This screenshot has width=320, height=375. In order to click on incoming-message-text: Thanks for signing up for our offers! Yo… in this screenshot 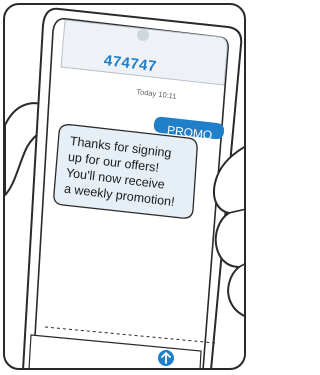, I will do `click(122, 171)`.